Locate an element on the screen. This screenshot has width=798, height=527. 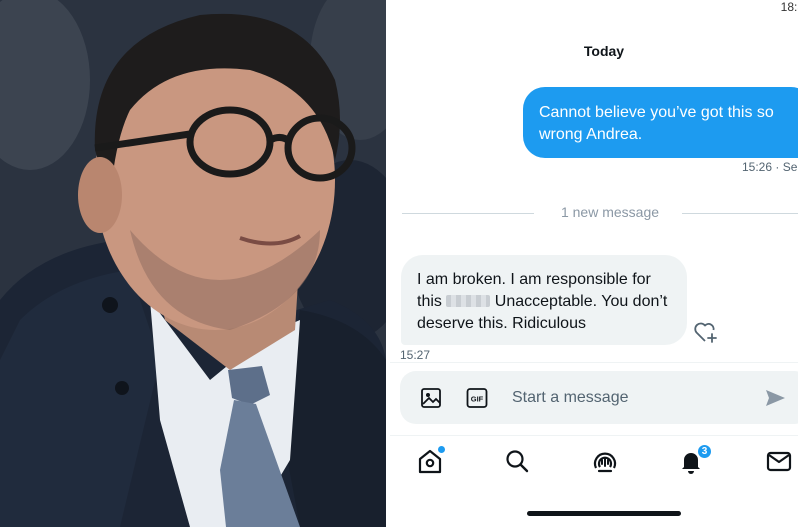
search-icon is located at coordinates (517, 461).